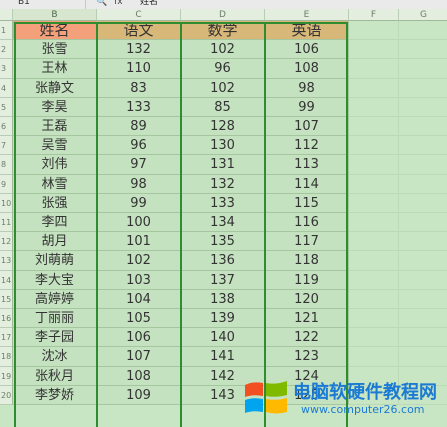 This screenshot has width=447, height=427. What do you see at coordinates (307, 107) in the screenshot?
I see `table-cell: 99` at bounding box center [307, 107].